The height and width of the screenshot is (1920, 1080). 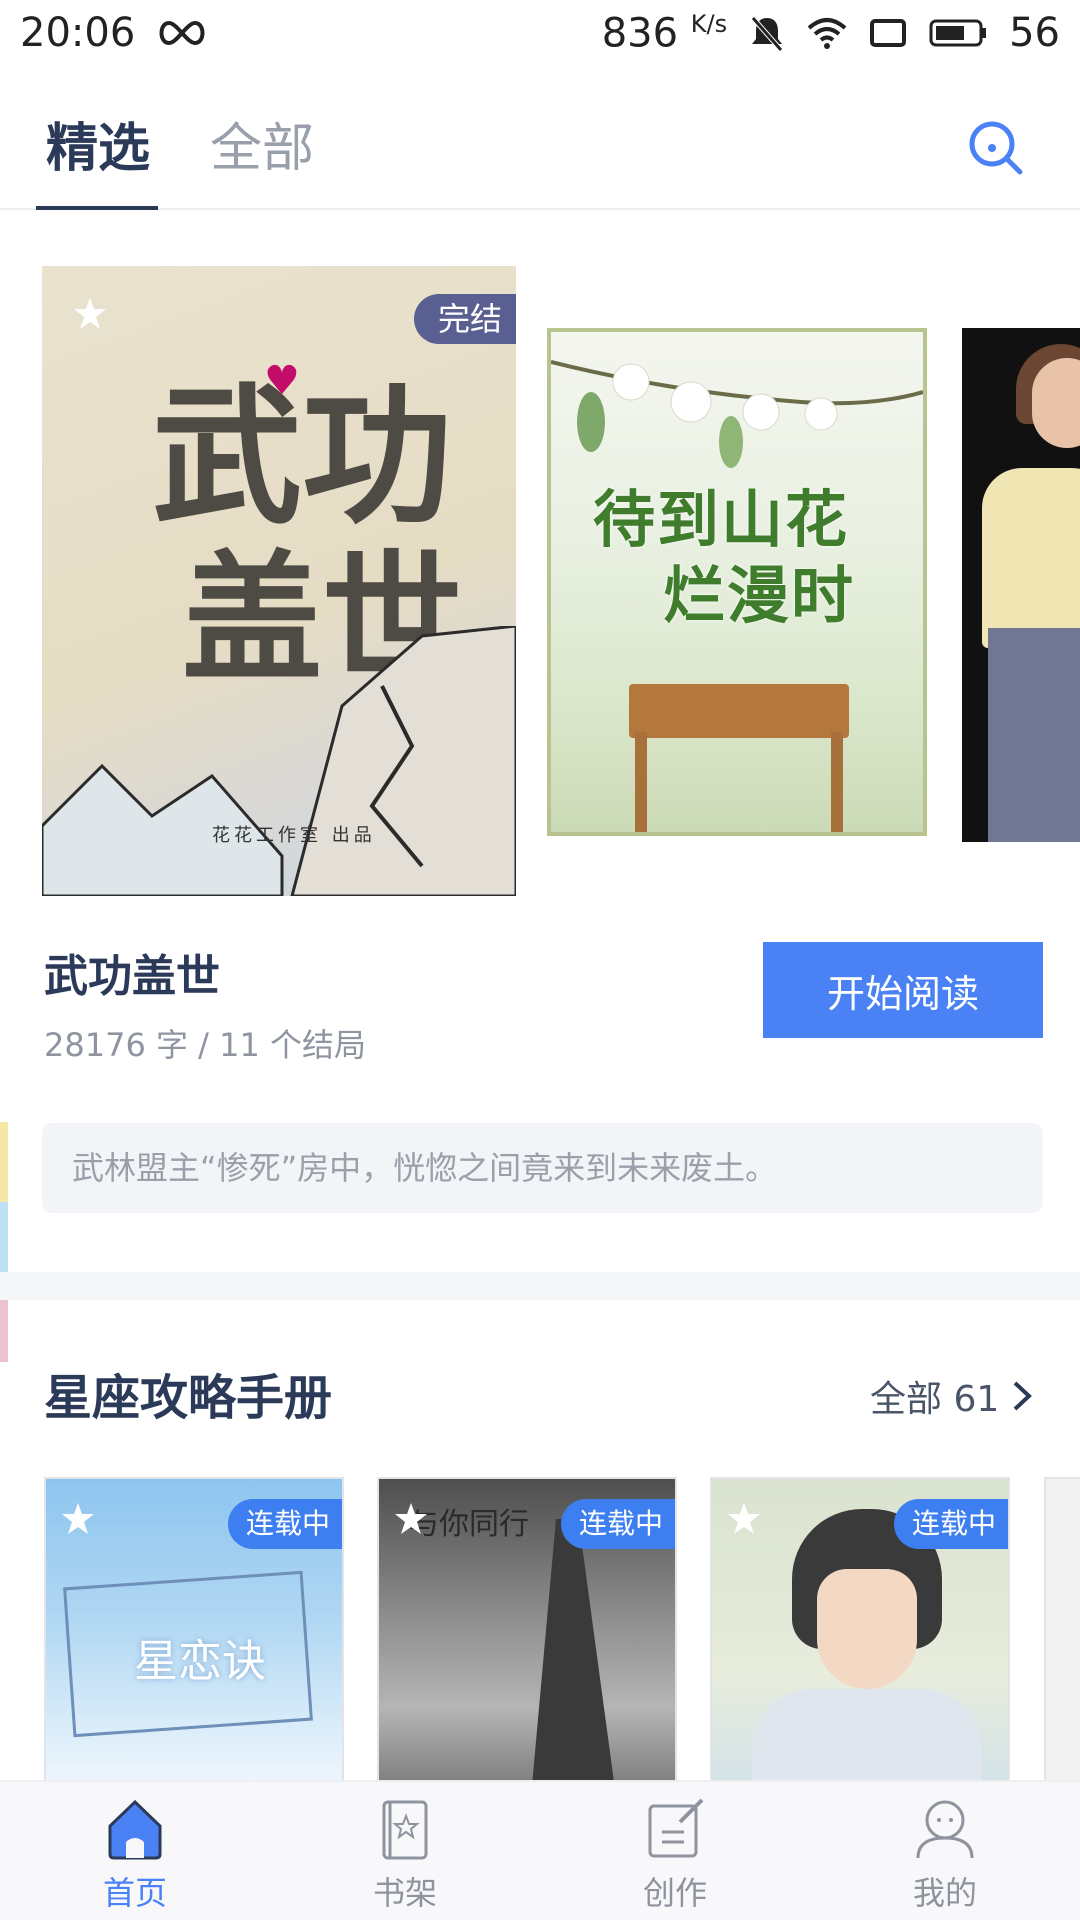 What do you see at coordinates (540, 33) in the screenshot?
I see `status-bar: 20:06 836 K/s 56` at bounding box center [540, 33].